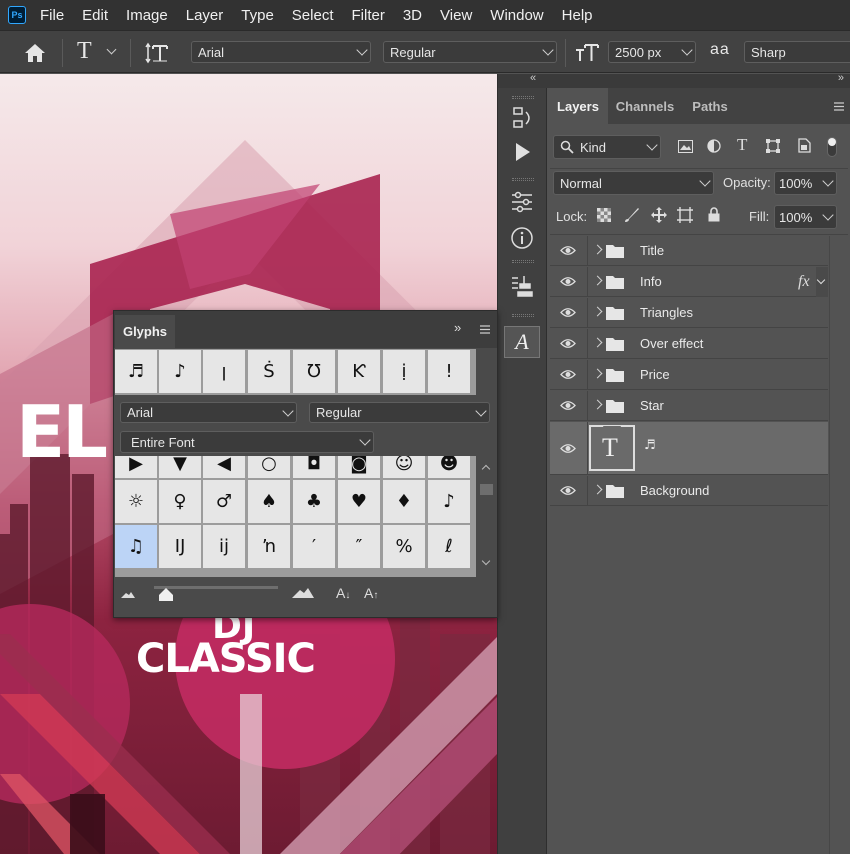  What do you see at coordinates (632, 215) in the screenshot?
I see `lock-image-pixels-icon` at bounding box center [632, 215].